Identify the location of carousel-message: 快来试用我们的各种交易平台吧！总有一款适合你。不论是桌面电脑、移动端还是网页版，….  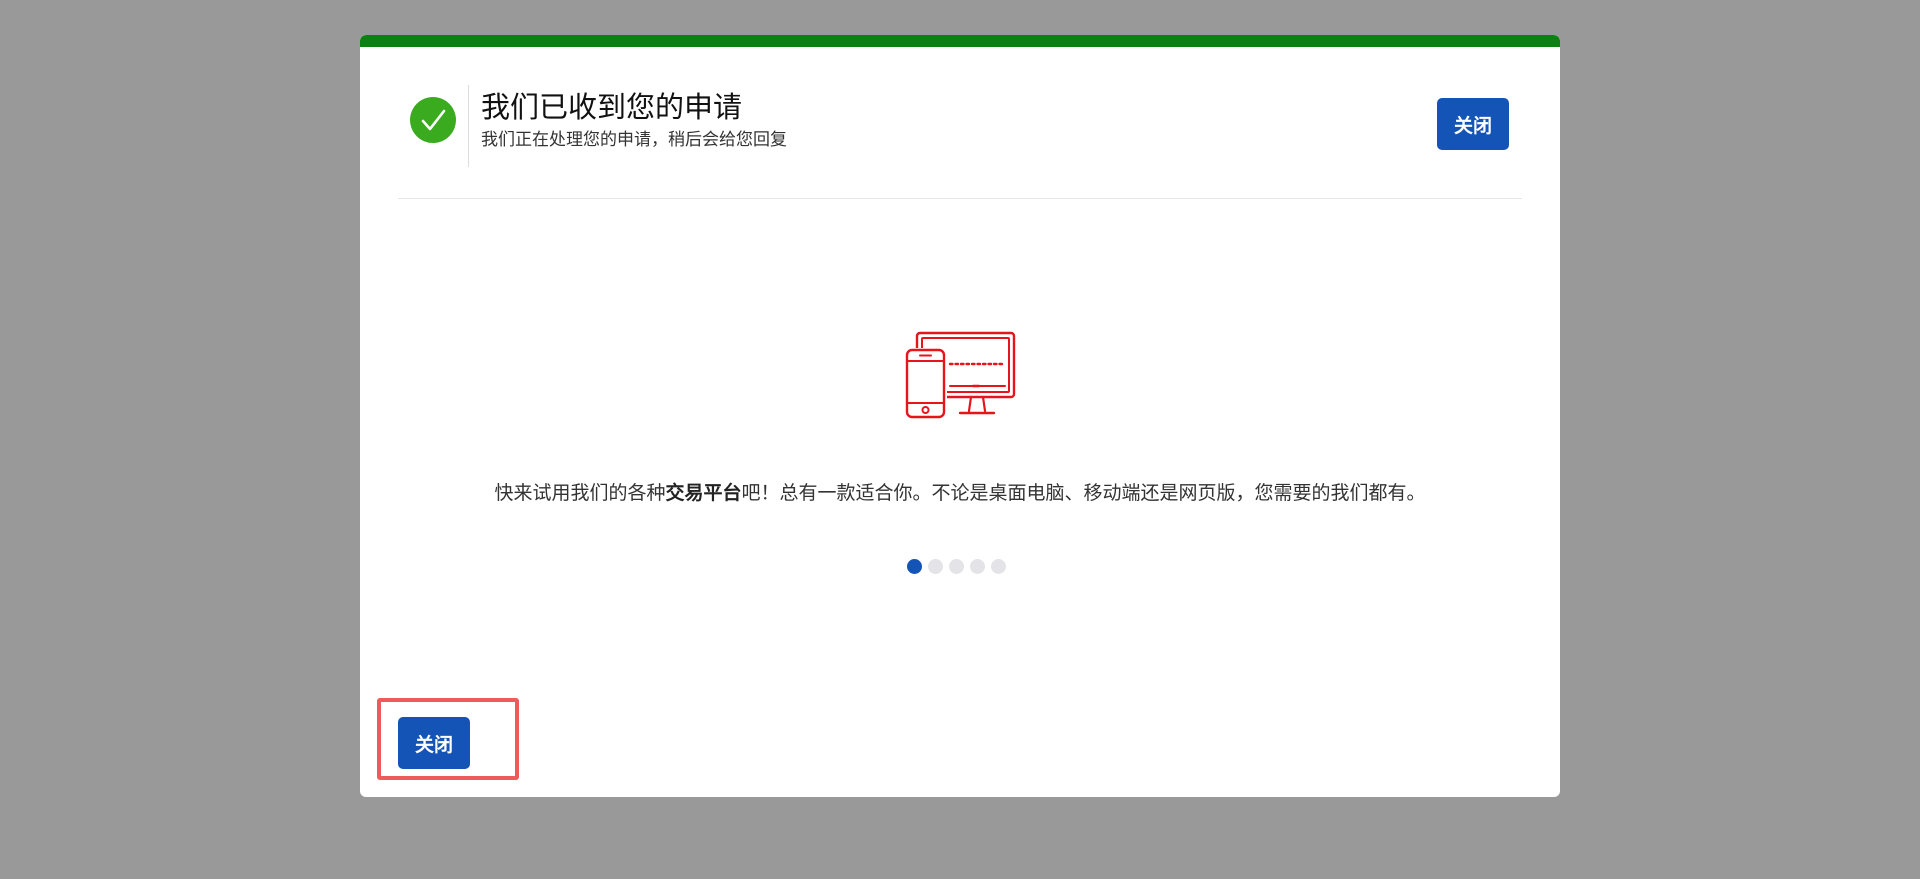
(960, 493).